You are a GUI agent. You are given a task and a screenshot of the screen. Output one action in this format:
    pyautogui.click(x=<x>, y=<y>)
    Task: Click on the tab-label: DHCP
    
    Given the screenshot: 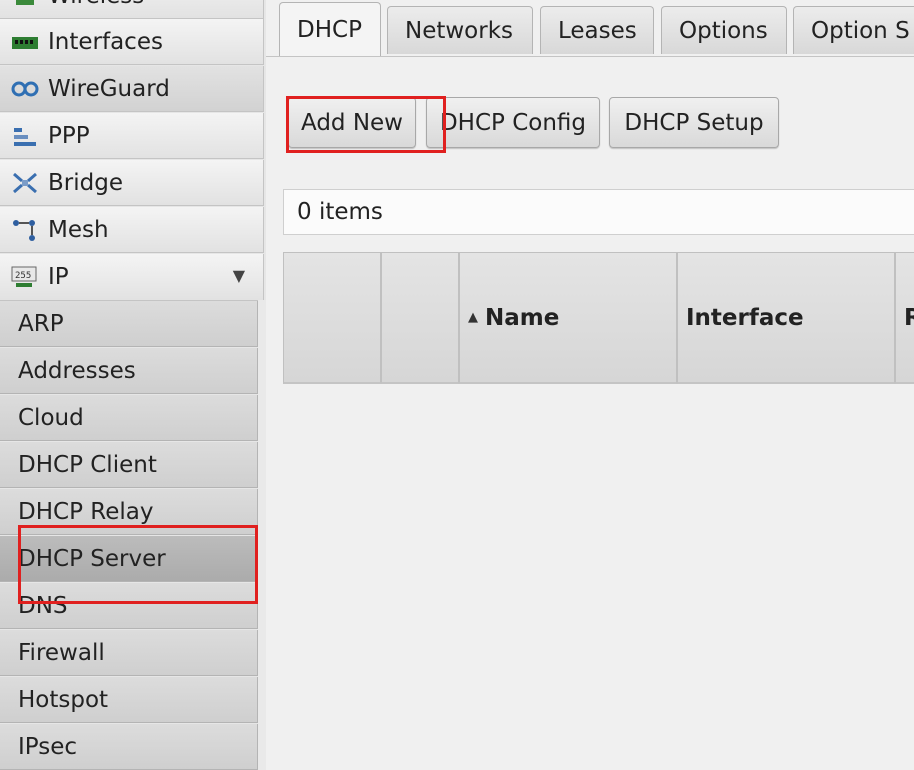 What is the action you would take?
    pyautogui.click(x=329, y=29)
    